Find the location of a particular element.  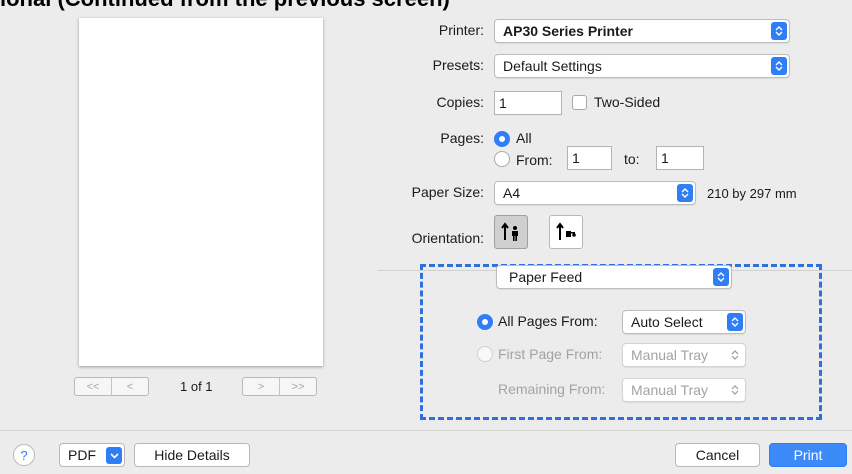

pages-from-radio is located at coordinates (502, 159).